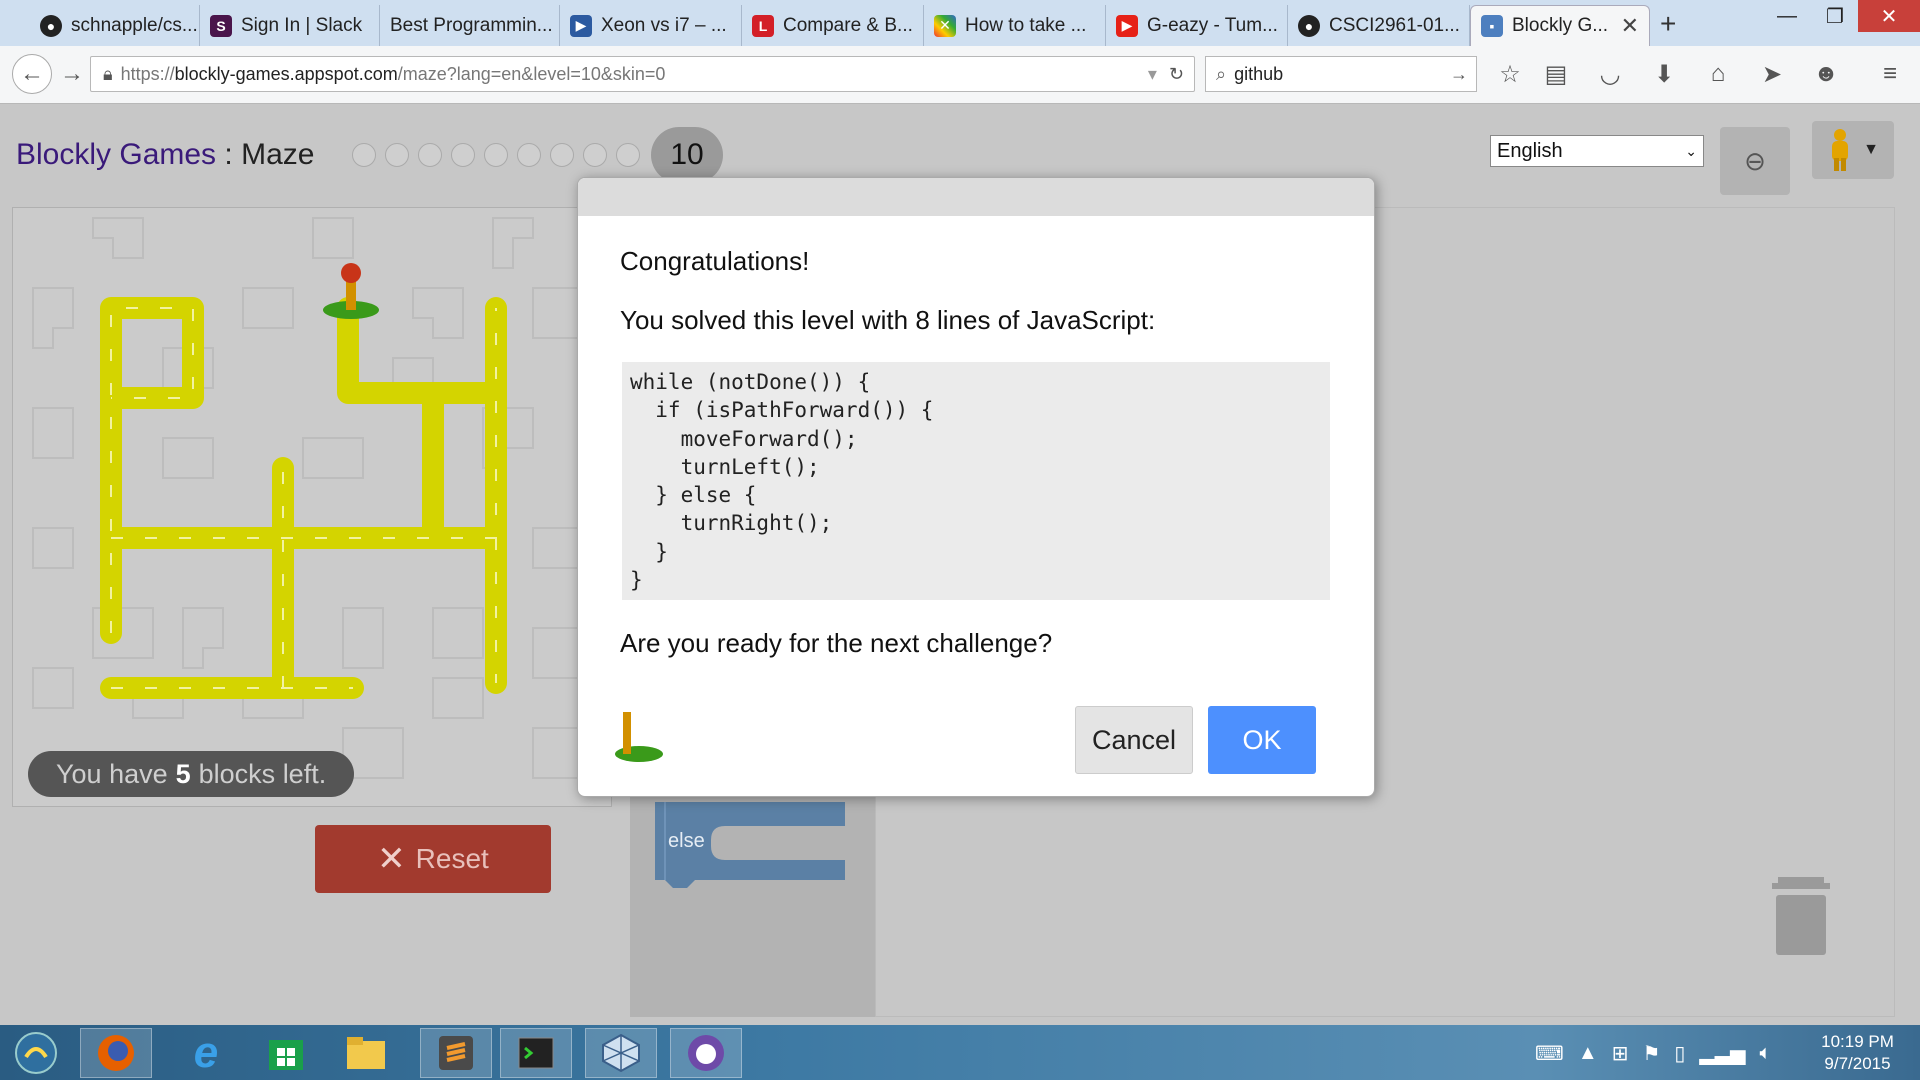  Describe the element at coordinates (366, 1053) in the screenshot. I see `file-explorer-icon` at that location.